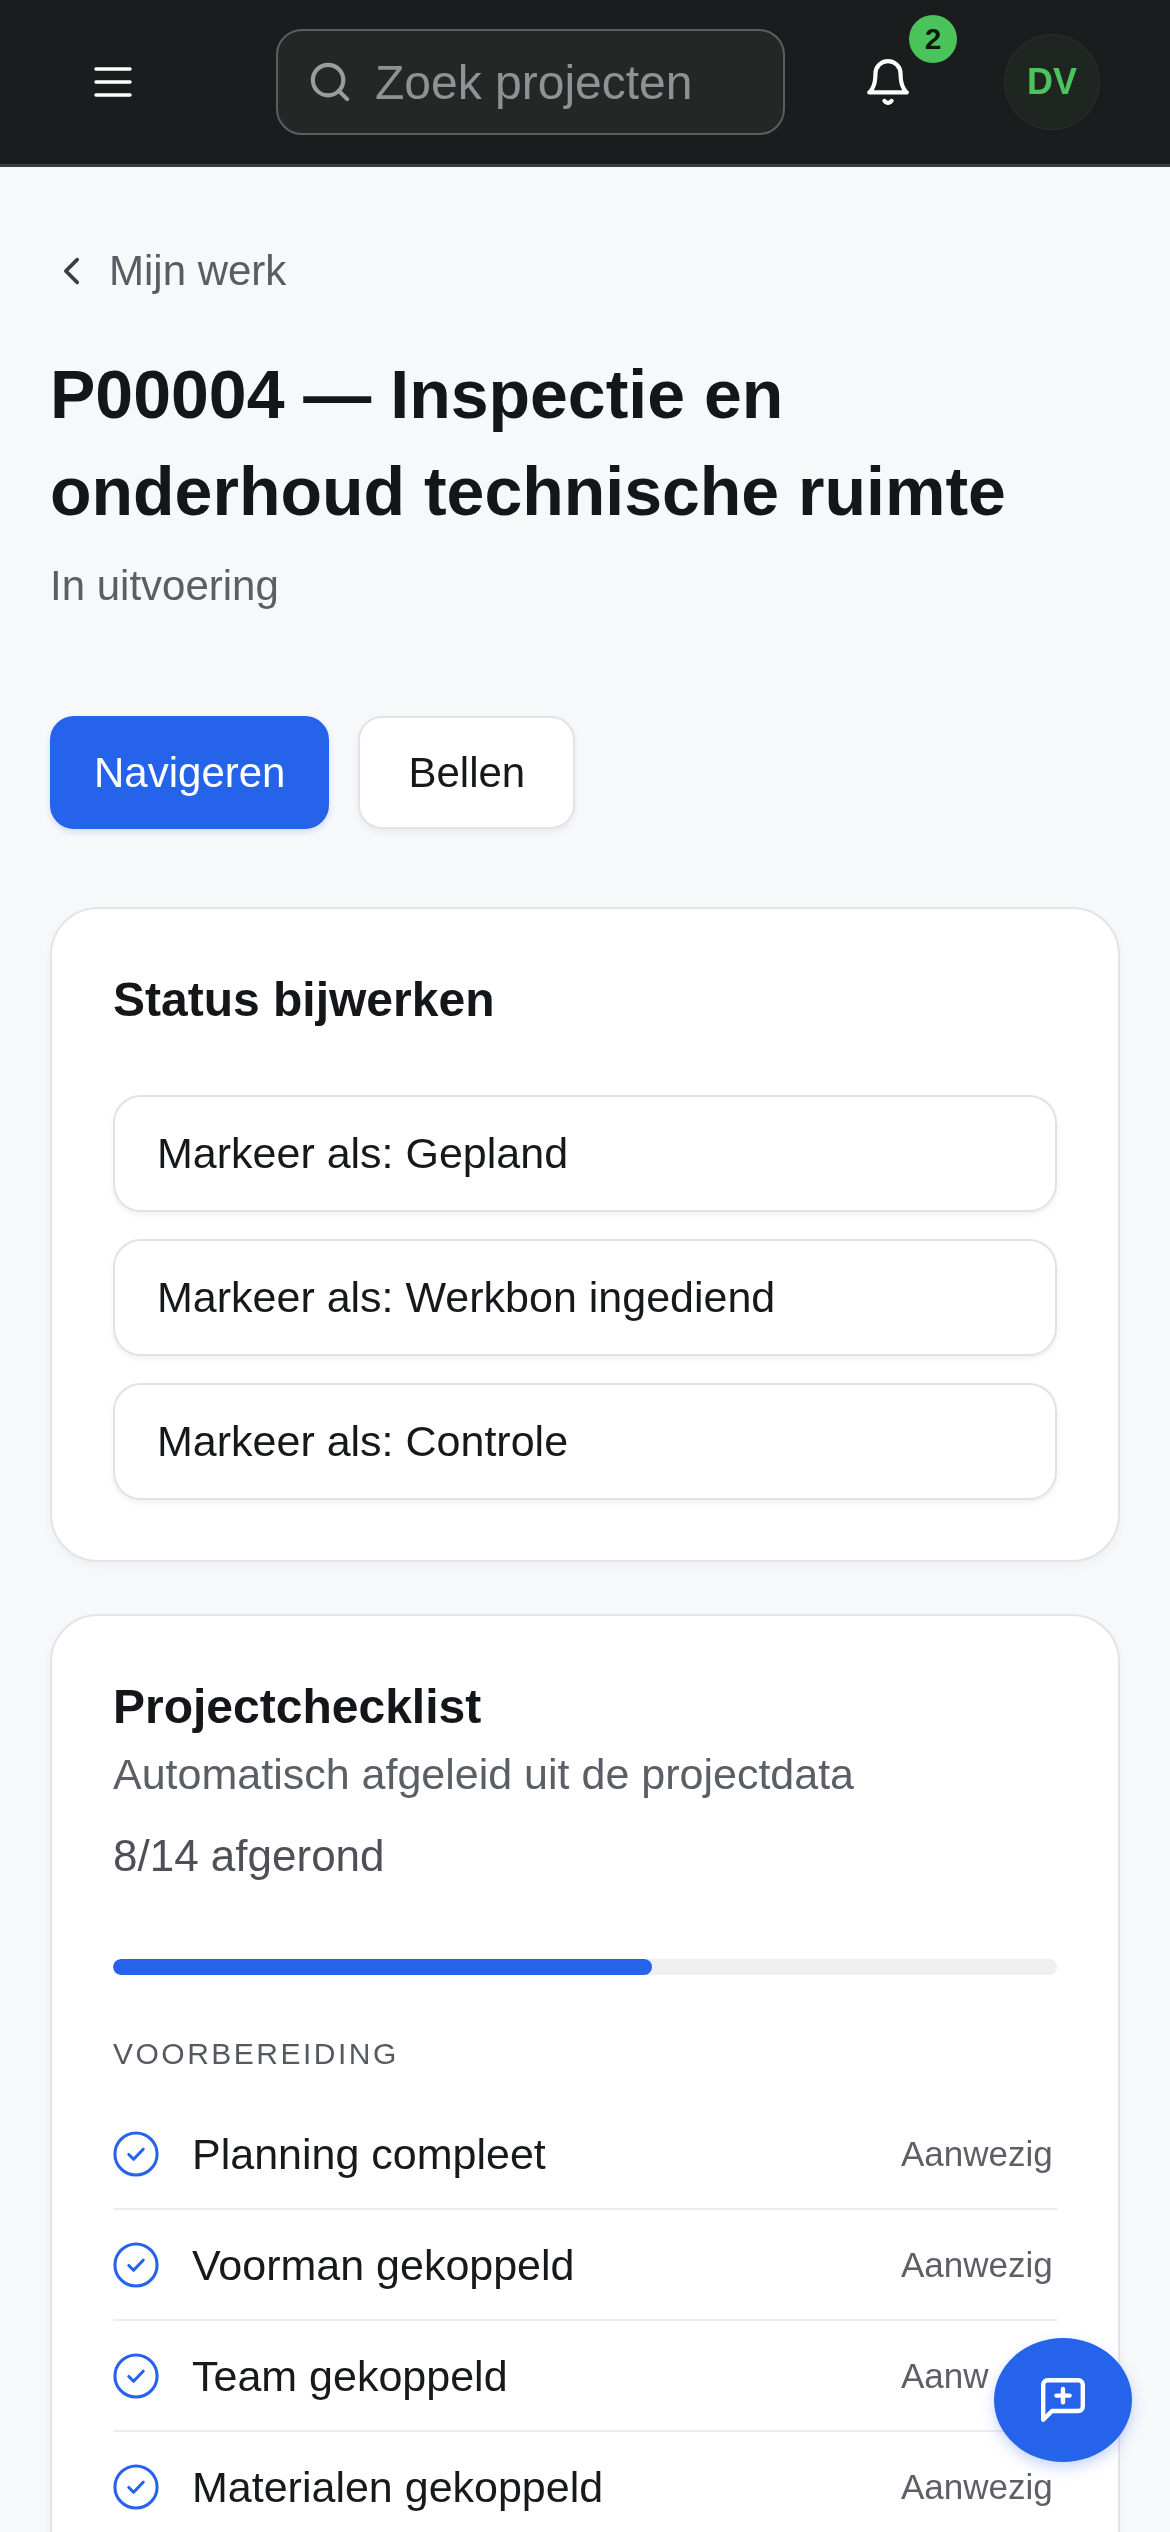 The height and width of the screenshot is (2532, 1170). What do you see at coordinates (330, 82) in the screenshot?
I see `search-icon` at bounding box center [330, 82].